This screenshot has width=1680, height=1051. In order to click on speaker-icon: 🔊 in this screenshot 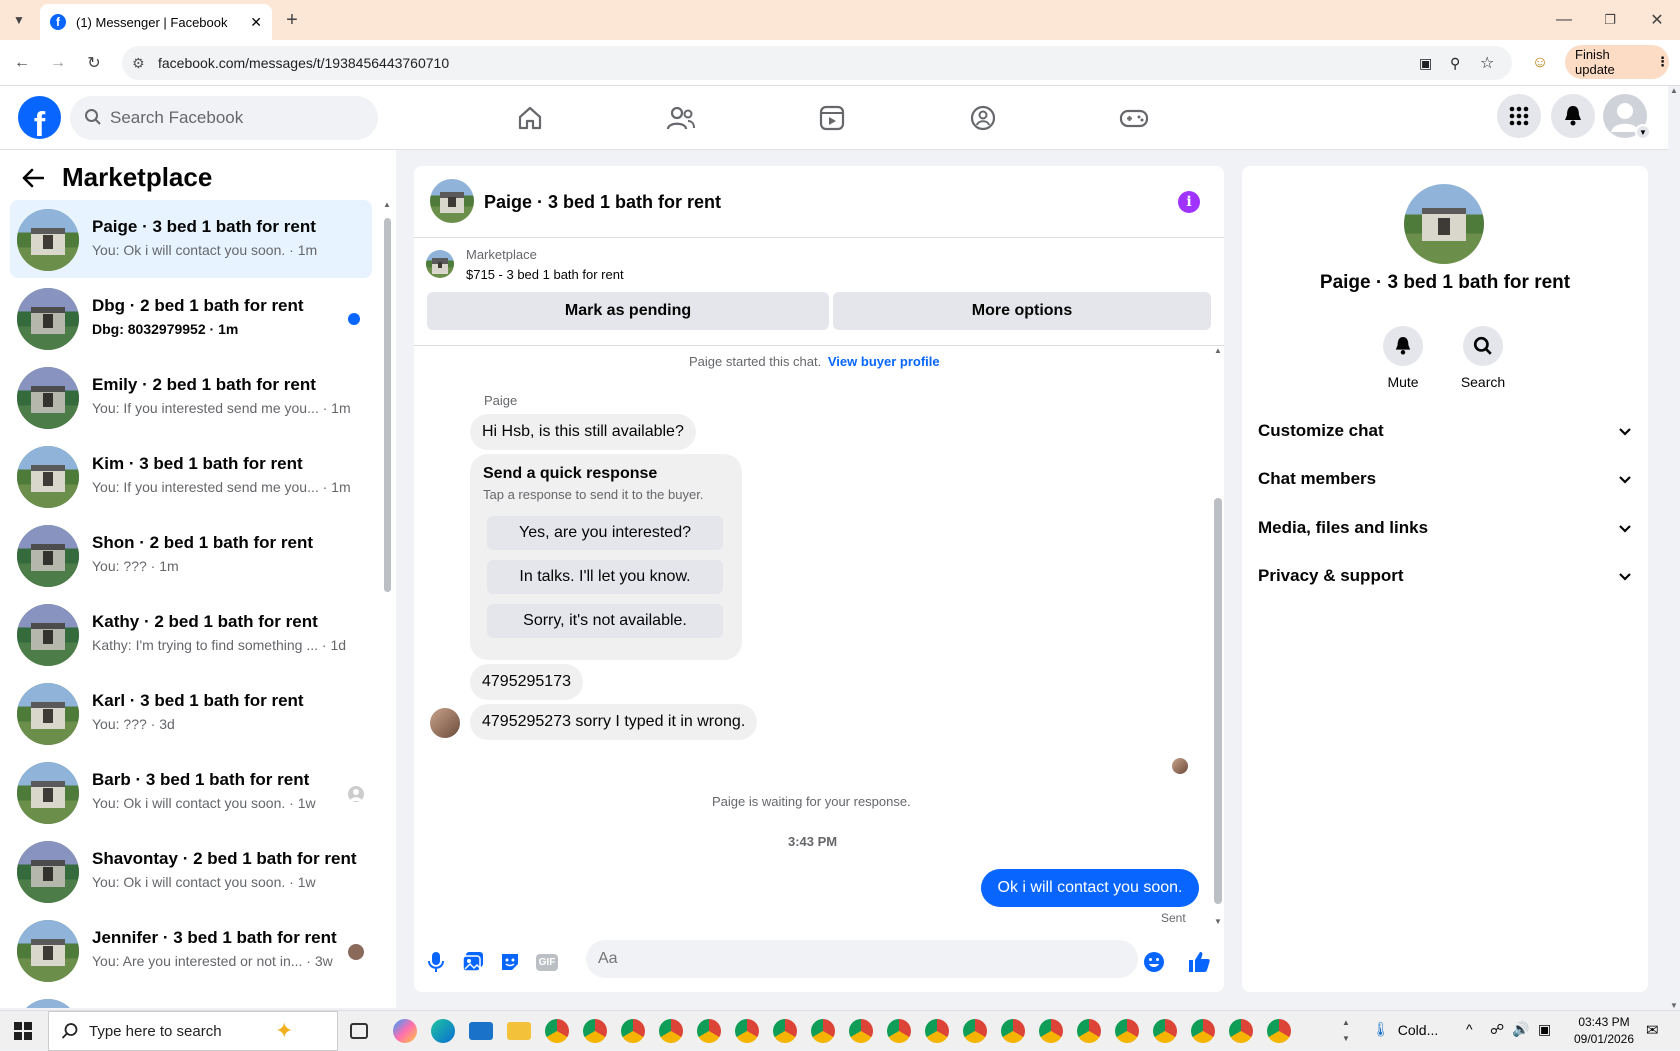, I will do `click(1520, 1029)`.